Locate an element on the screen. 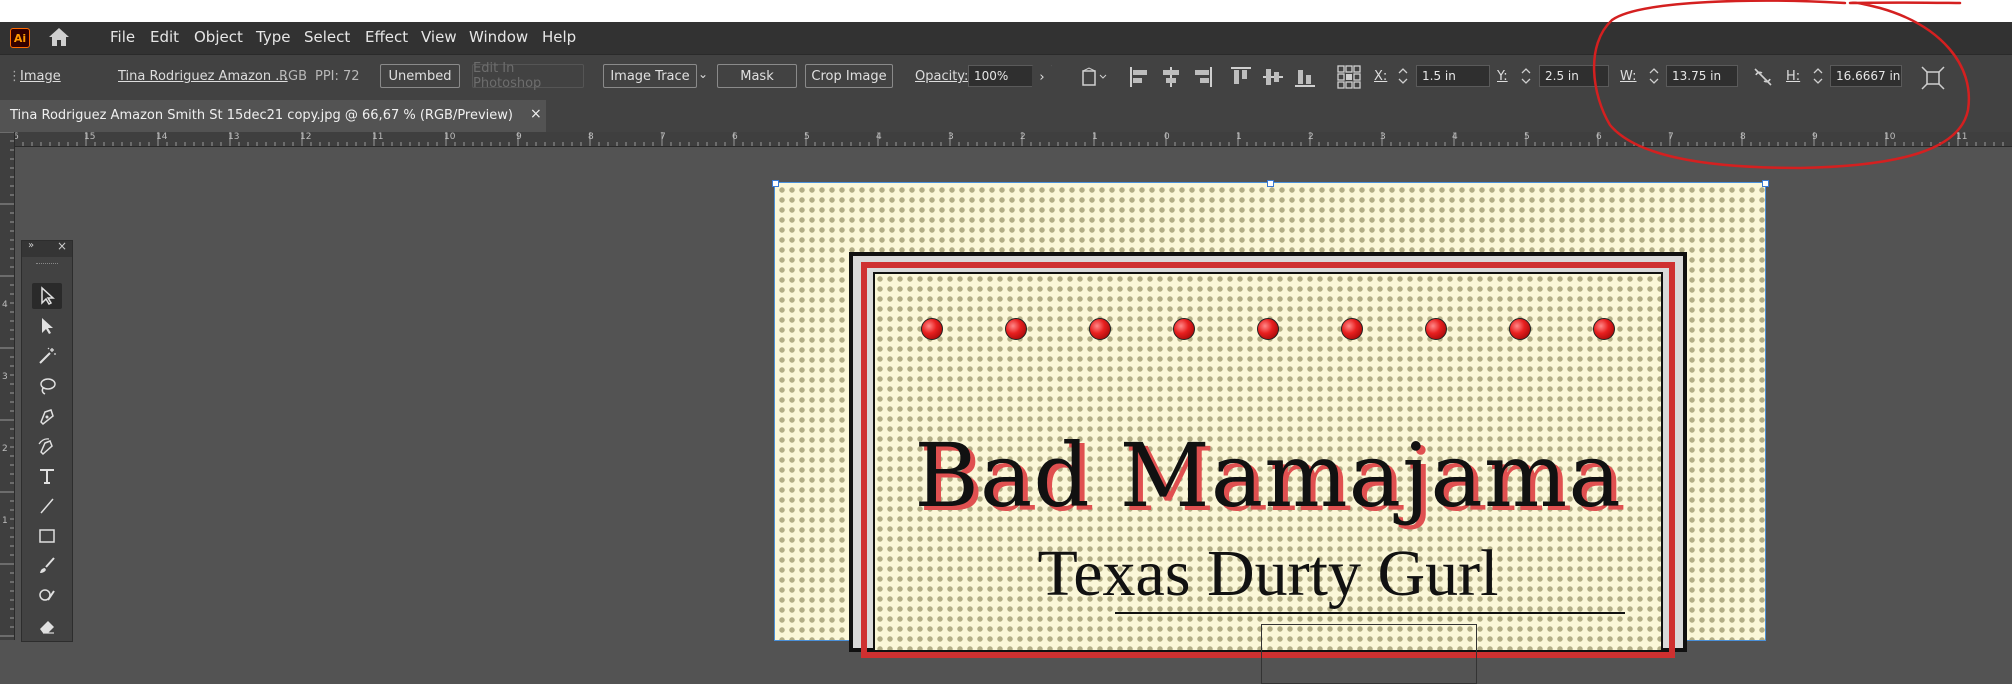 The image size is (2012, 684). ruler-label: 7 is located at coordinates (1671, 137).